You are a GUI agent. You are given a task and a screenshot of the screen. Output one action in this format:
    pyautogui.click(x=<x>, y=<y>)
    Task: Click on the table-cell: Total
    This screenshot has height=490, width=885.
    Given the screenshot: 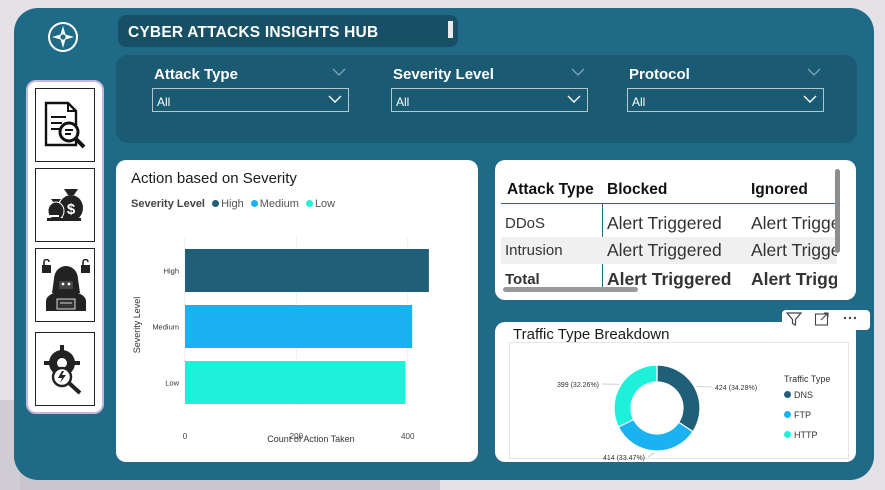 What is the action you would take?
    pyautogui.click(x=522, y=279)
    